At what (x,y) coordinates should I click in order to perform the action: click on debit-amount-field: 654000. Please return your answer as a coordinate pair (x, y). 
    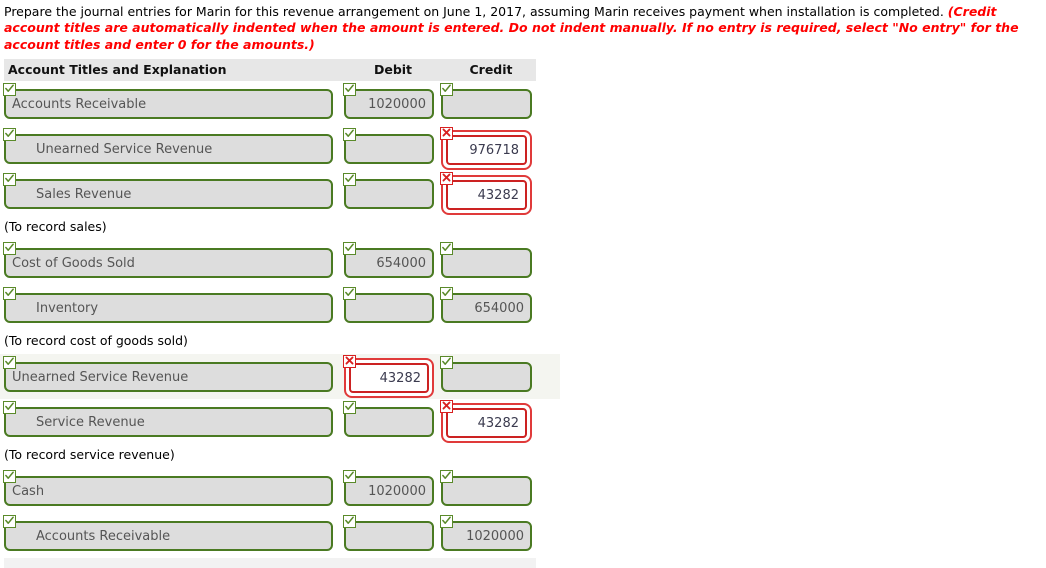
    Looking at the image, I should click on (388, 260).